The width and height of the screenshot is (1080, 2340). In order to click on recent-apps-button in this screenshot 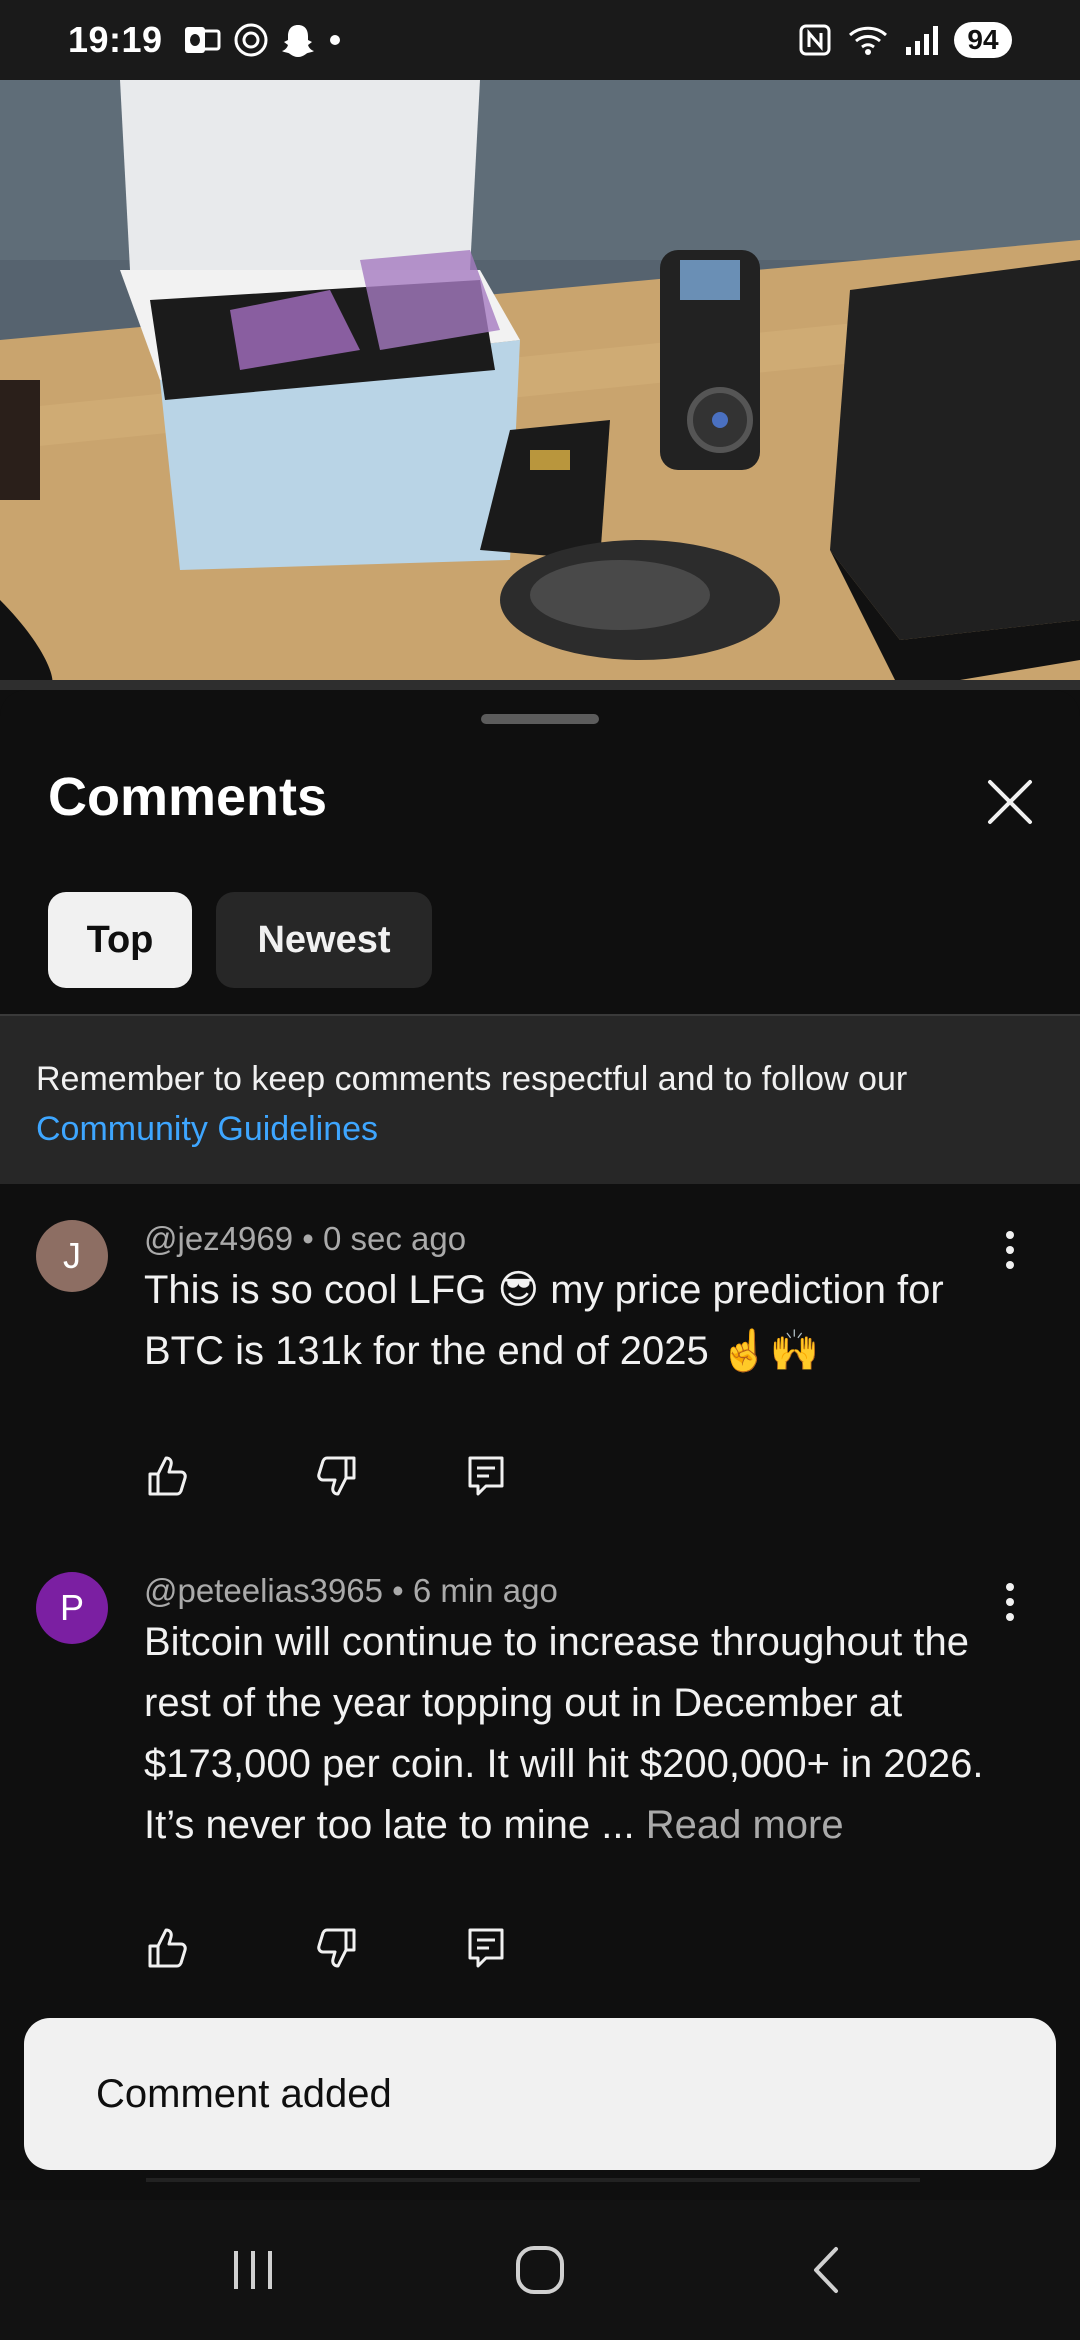, I will do `click(253, 2270)`.